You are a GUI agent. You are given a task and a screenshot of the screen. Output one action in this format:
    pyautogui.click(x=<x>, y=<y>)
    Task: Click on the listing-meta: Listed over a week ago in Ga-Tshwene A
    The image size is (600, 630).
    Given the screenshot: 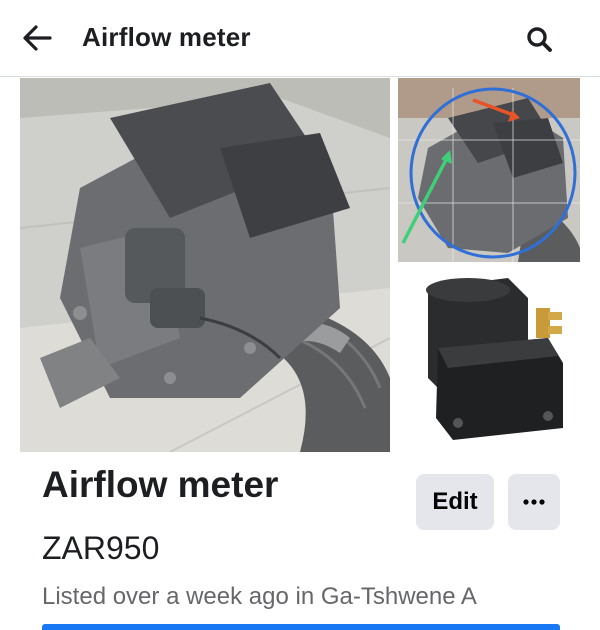 What is the action you would take?
    pyautogui.click(x=259, y=596)
    